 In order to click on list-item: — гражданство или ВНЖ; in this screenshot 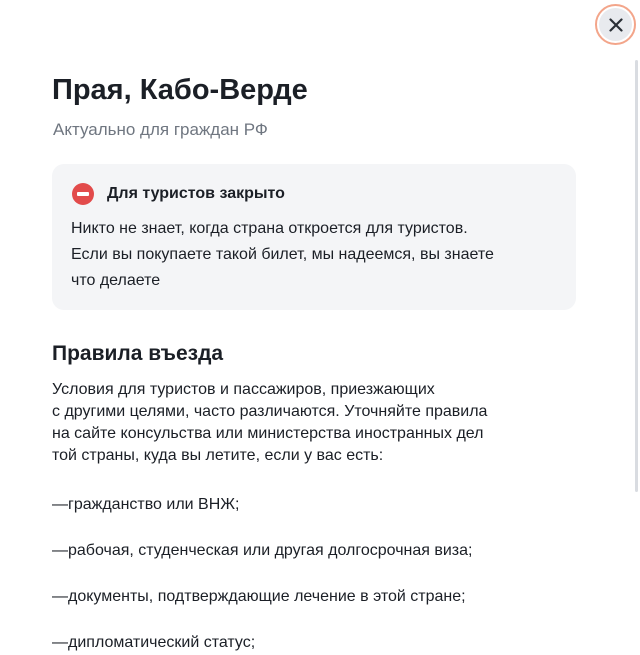, I will do `click(322, 505)`.